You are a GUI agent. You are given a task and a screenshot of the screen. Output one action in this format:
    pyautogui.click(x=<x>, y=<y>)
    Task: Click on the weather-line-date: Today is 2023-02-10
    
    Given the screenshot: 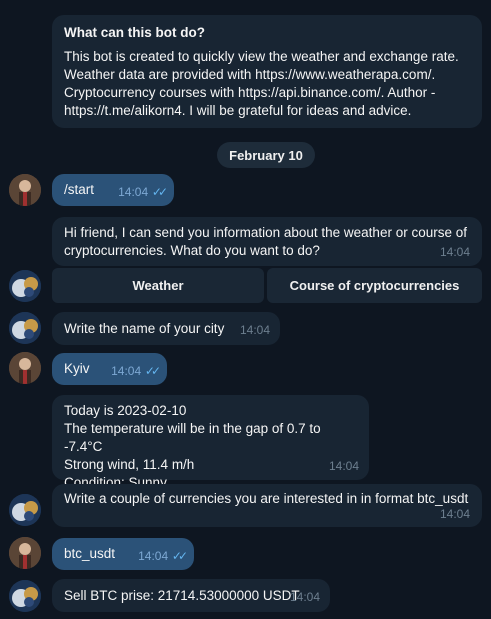 What is the action you would take?
    pyautogui.click(x=125, y=410)
    